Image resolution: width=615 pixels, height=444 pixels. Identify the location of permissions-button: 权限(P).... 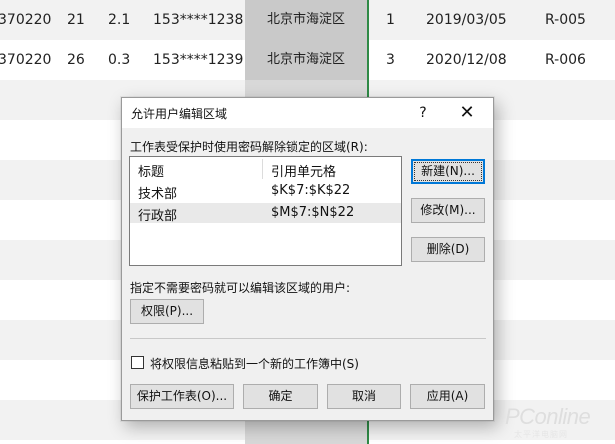
(167, 311).